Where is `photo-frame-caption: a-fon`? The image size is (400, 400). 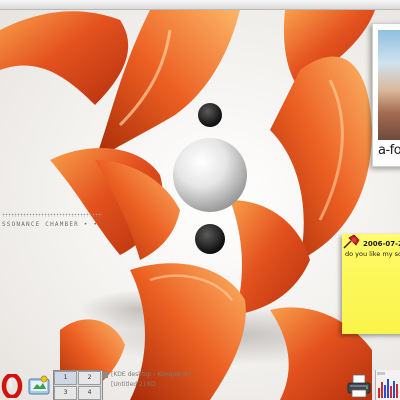
photo-frame-caption: a-fon is located at coordinates (389, 150).